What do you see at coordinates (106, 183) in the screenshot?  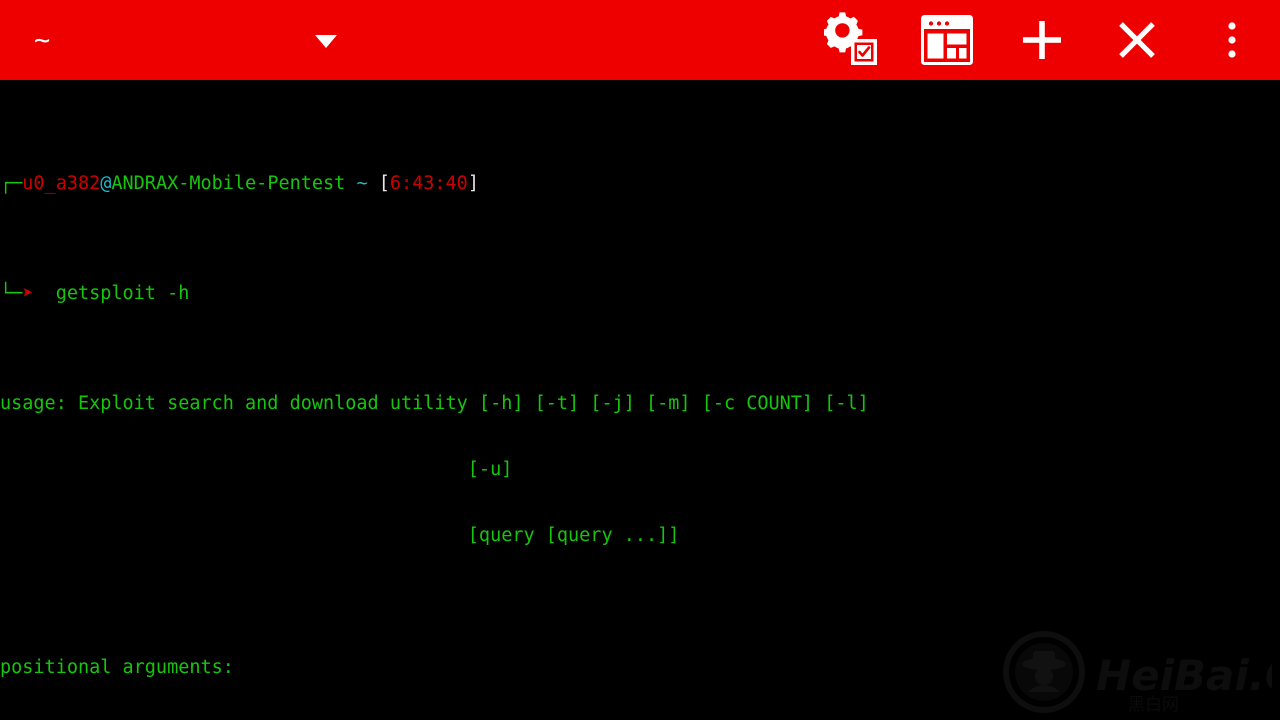 I see `prompt-at: @` at bounding box center [106, 183].